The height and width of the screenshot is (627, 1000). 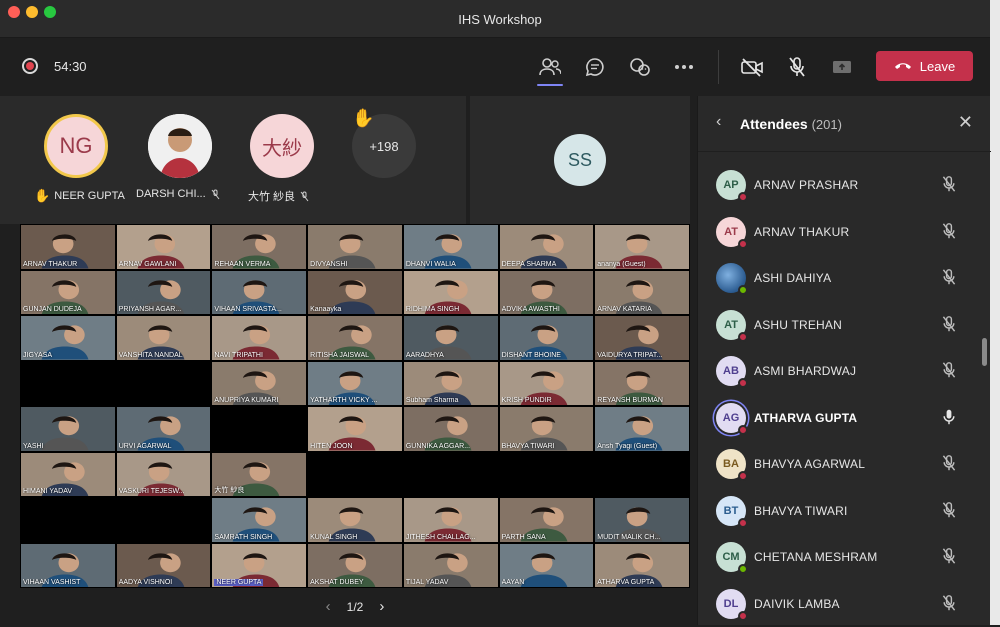 I want to click on attendee-row: AP ARNAV PRASHAR, so click(x=844, y=185).